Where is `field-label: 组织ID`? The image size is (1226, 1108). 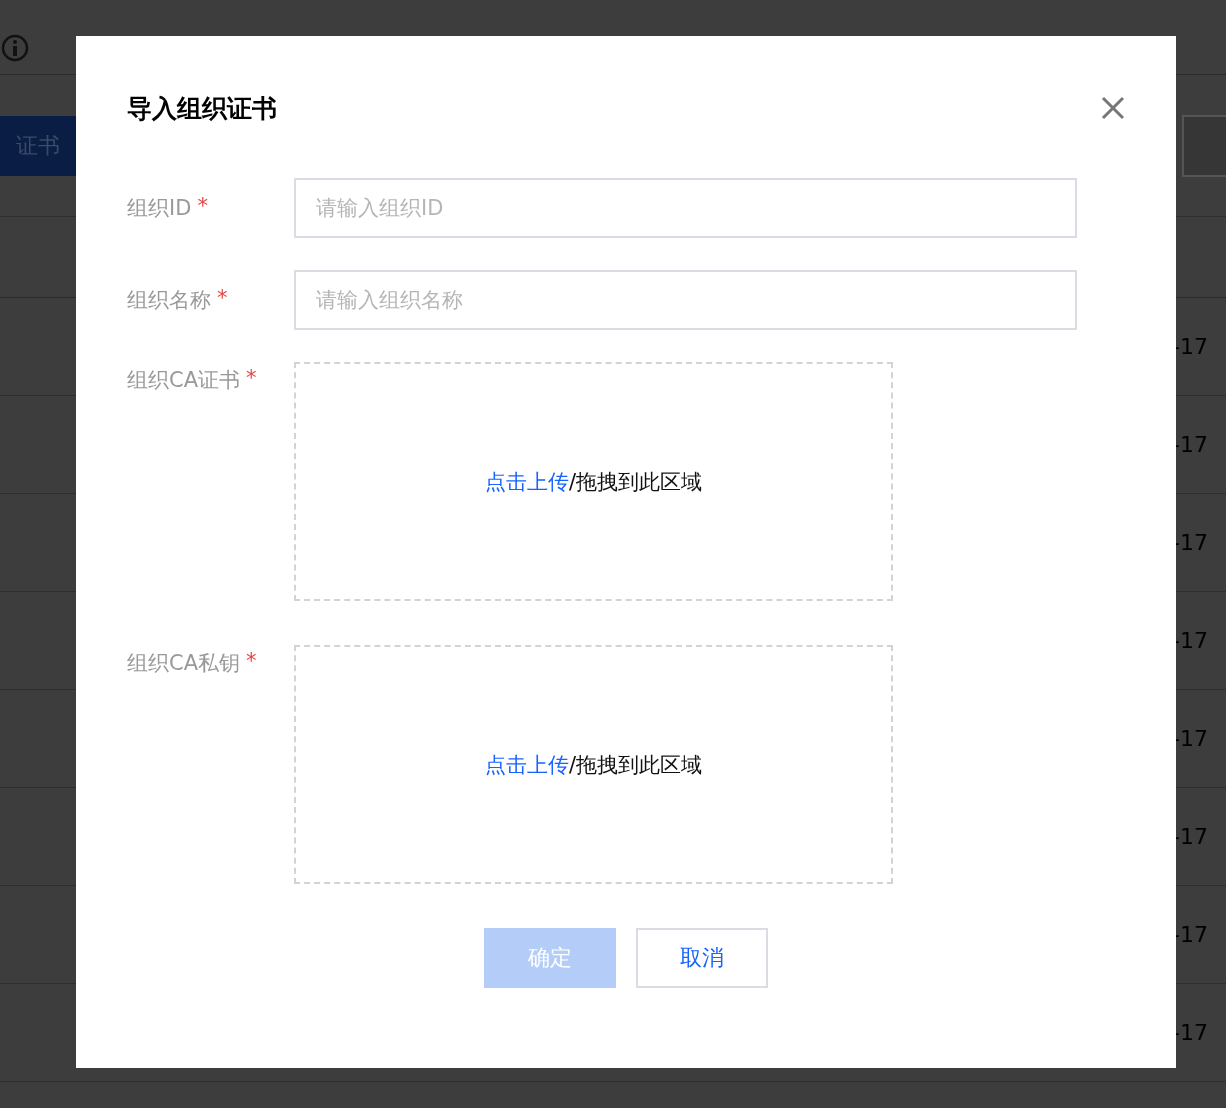
field-label: 组织ID is located at coordinates (159, 208).